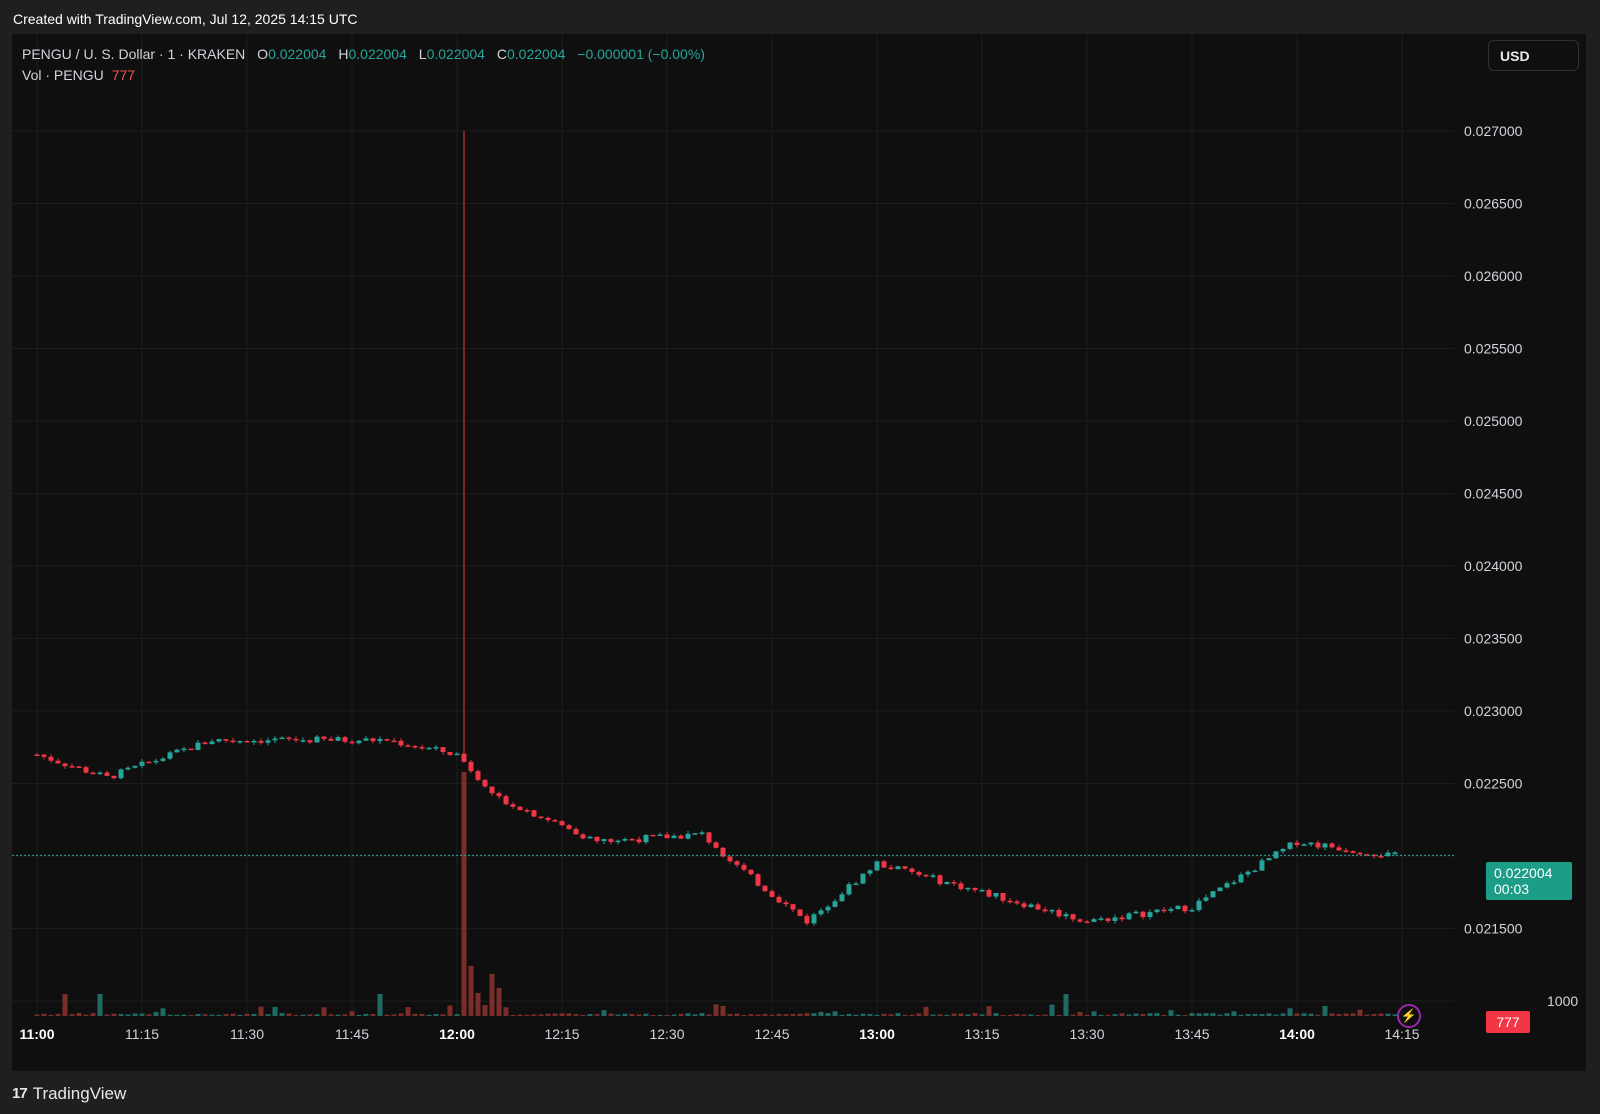  What do you see at coordinates (1493, 131) in the screenshot?
I see `price-tick-label: 0.027000` at bounding box center [1493, 131].